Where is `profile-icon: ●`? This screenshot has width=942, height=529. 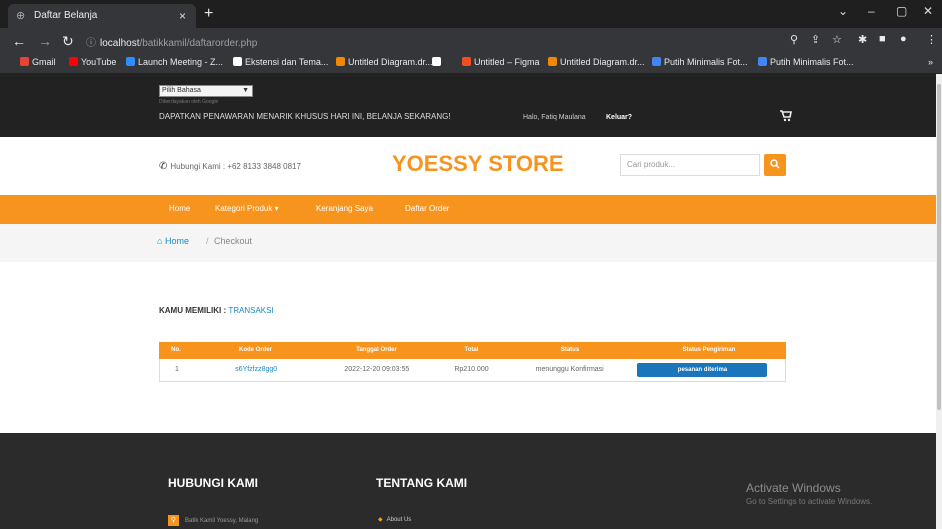
profile-icon: ● is located at coordinates (903, 39).